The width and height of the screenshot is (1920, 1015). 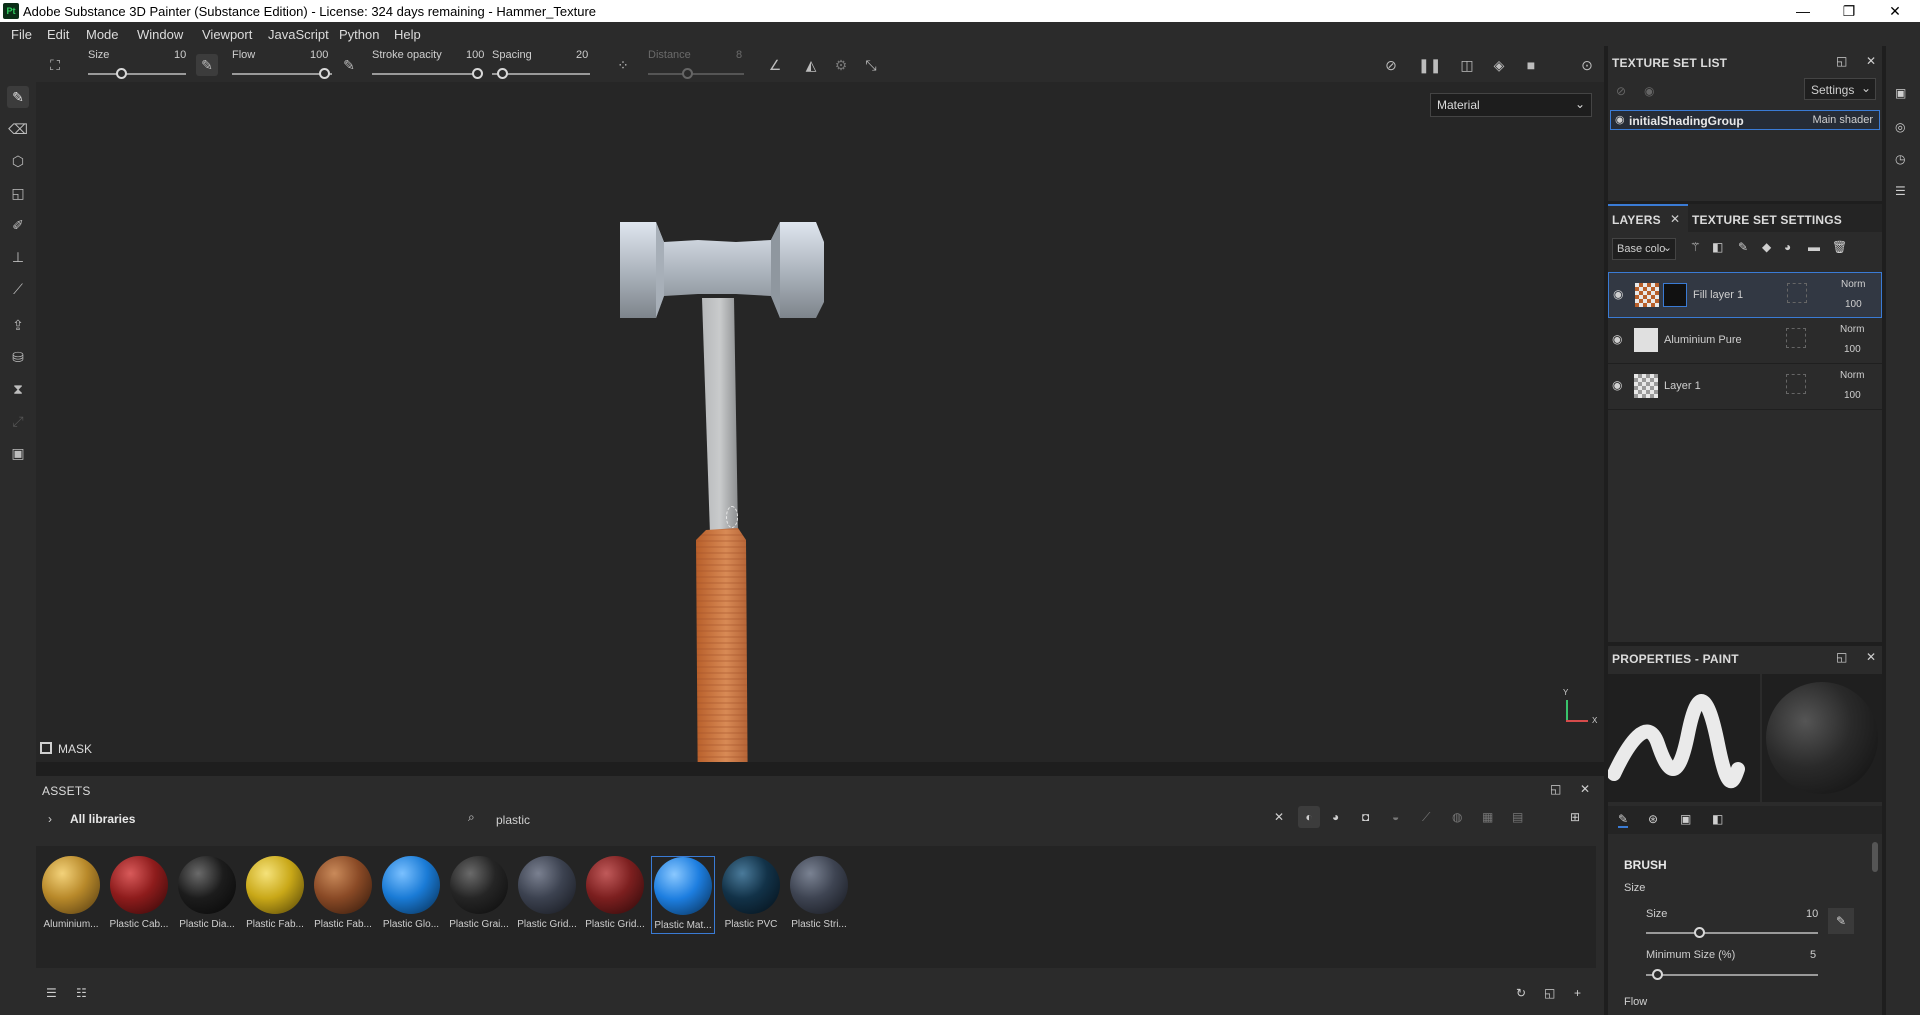 I want to click on minimize-button: —, so click(x=1803, y=11).